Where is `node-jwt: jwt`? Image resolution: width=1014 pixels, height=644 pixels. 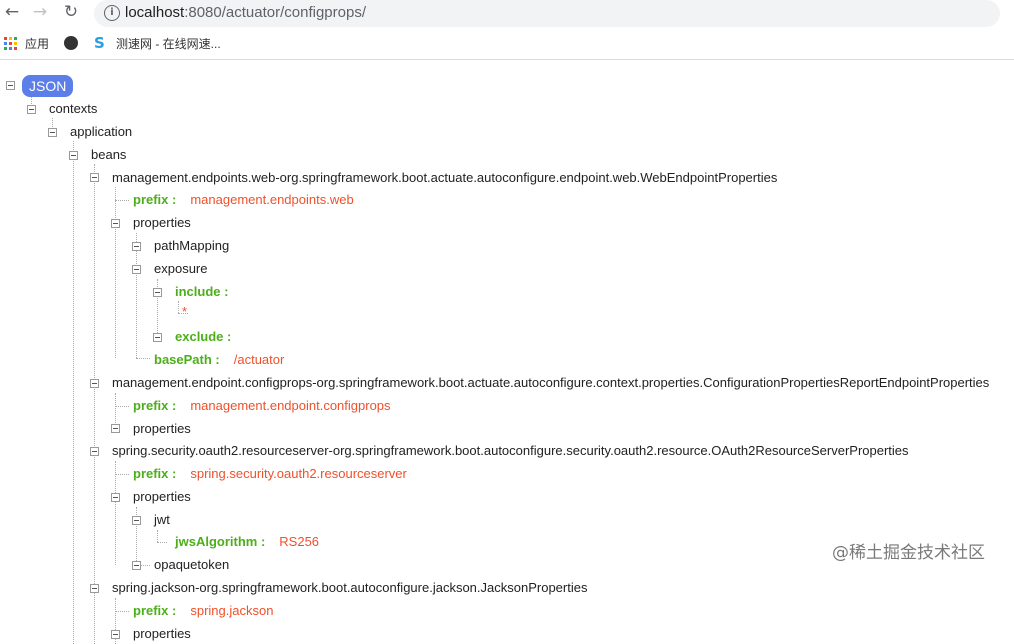
node-jwt: jwt is located at coordinates (162, 520).